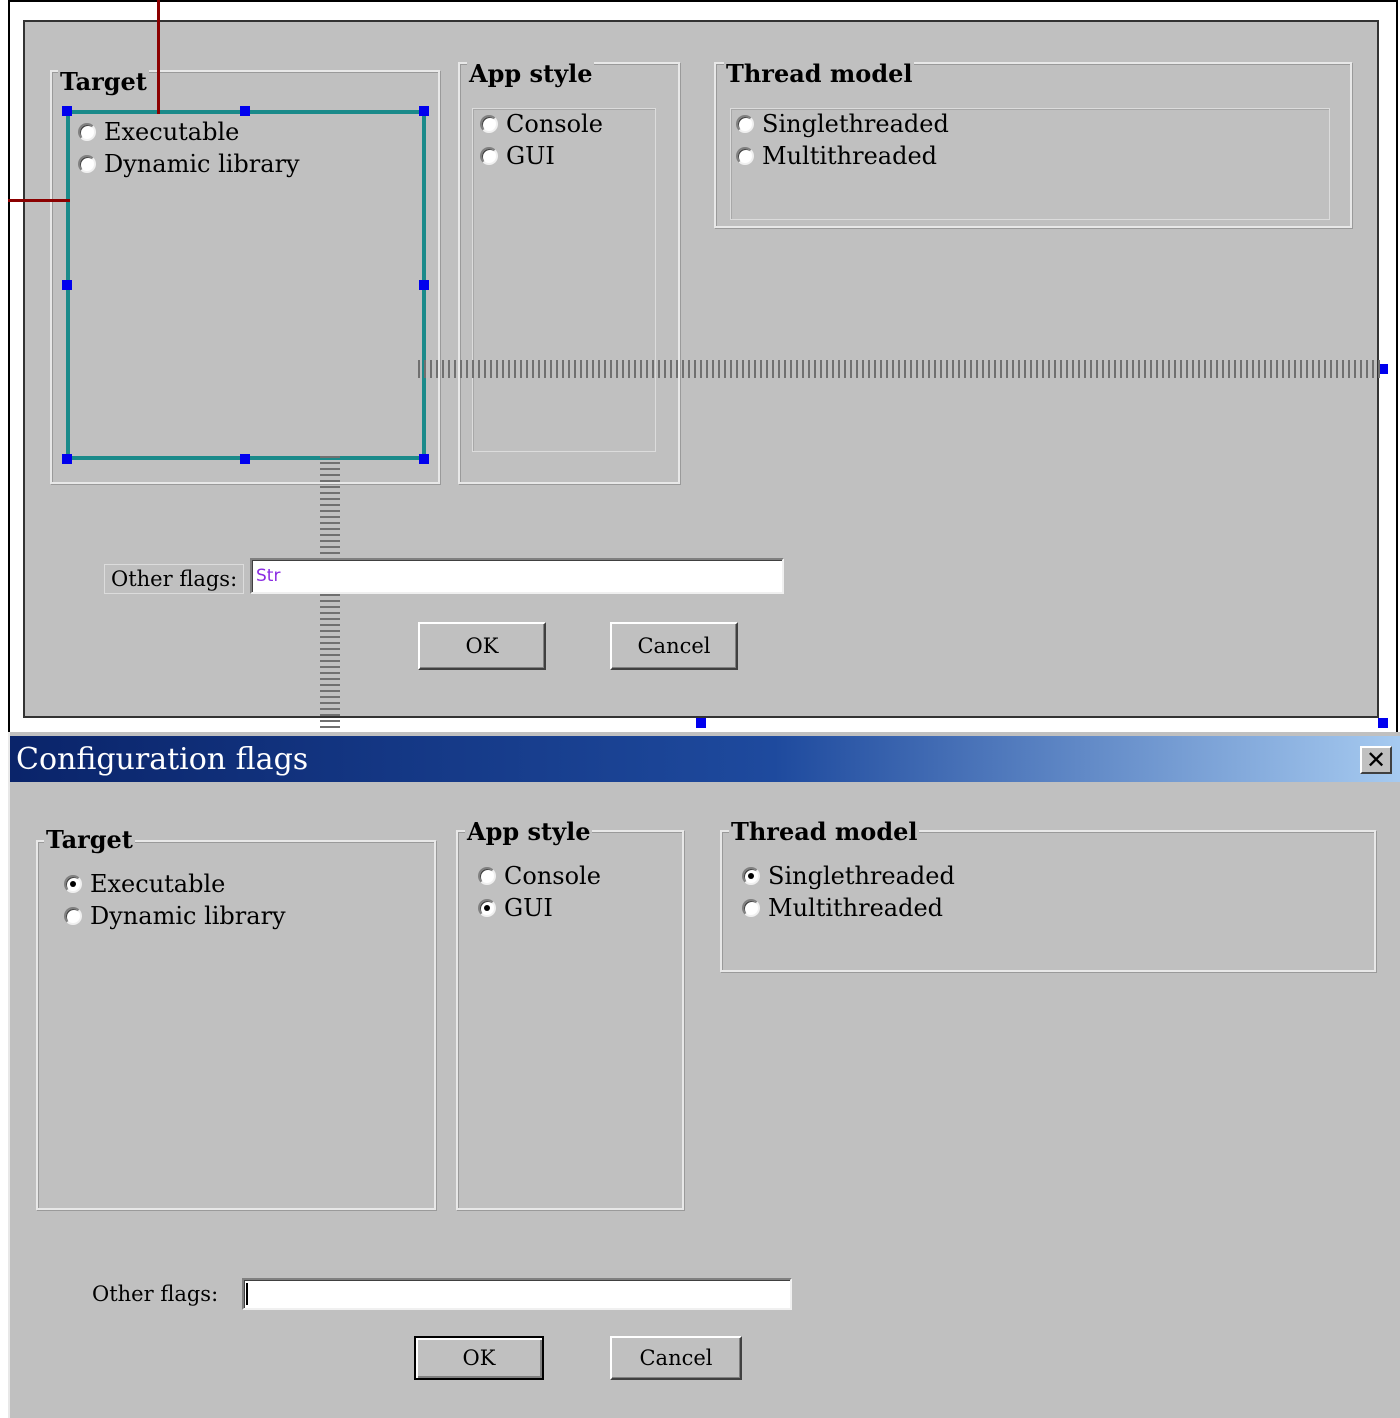 Image resolution: width=1400 pixels, height=1418 pixels. What do you see at coordinates (67, 285) in the screenshot?
I see `resize-handle-w` at bounding box center [67, 285].